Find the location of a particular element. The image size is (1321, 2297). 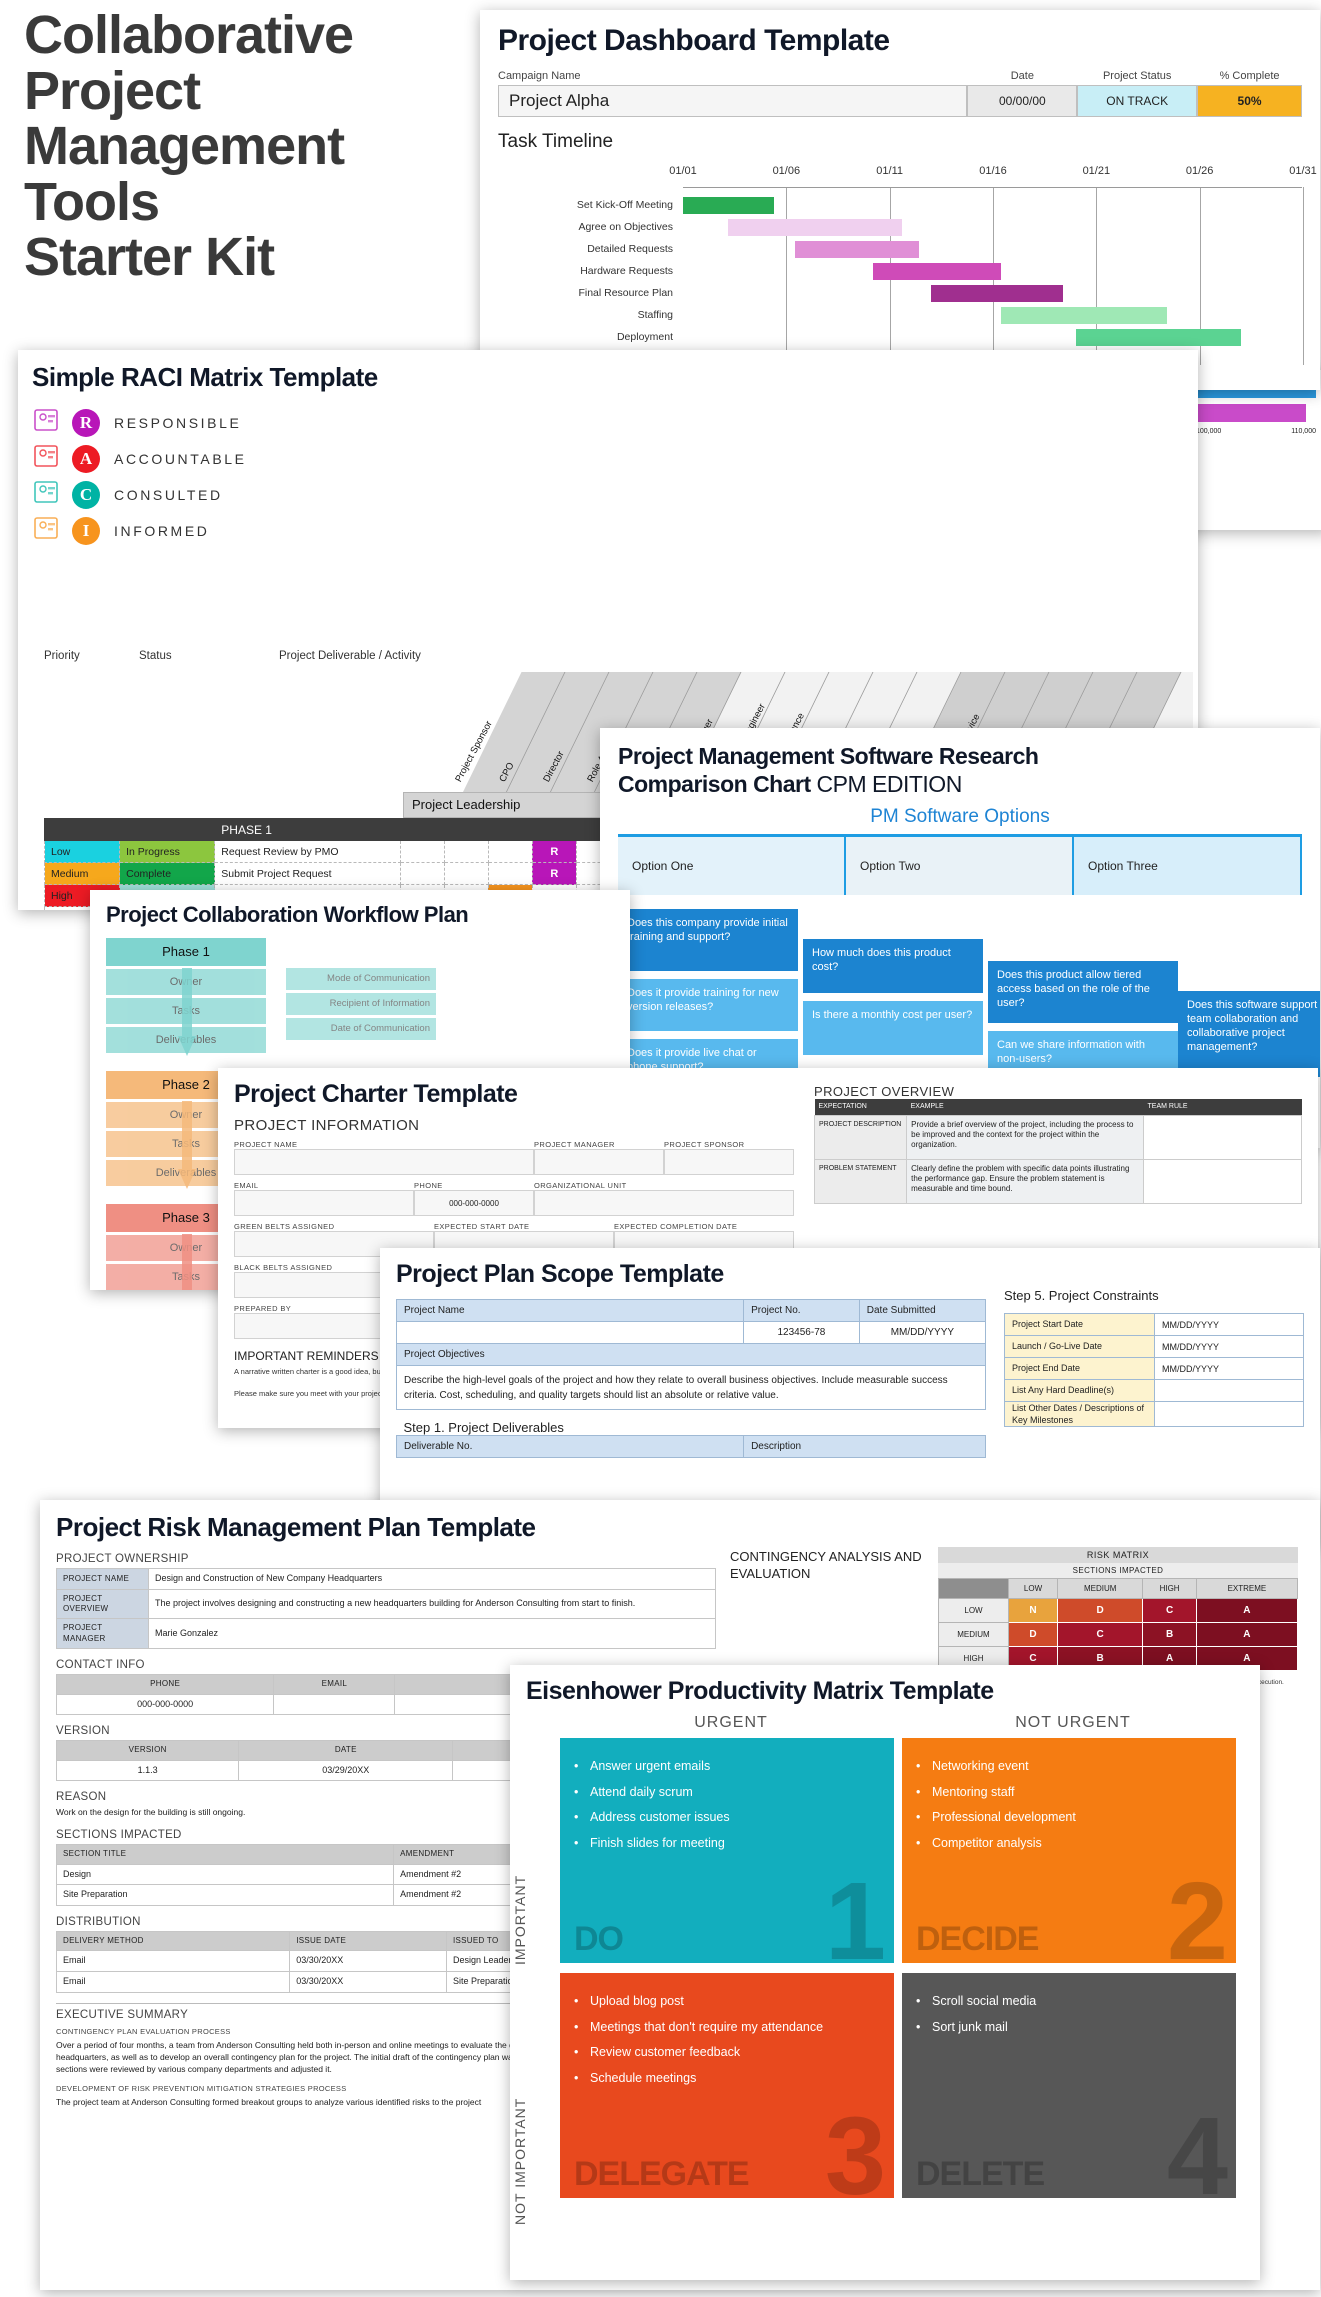

status-badge: ON TRACK is located at coordinates (1137, 101).